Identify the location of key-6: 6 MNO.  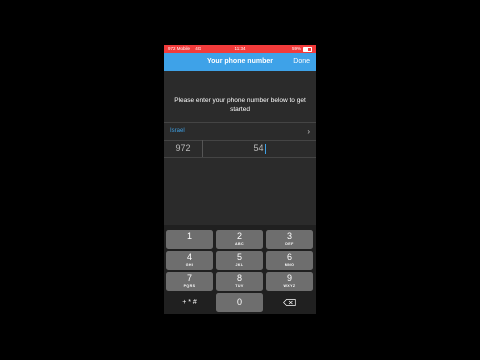
(289, 260).